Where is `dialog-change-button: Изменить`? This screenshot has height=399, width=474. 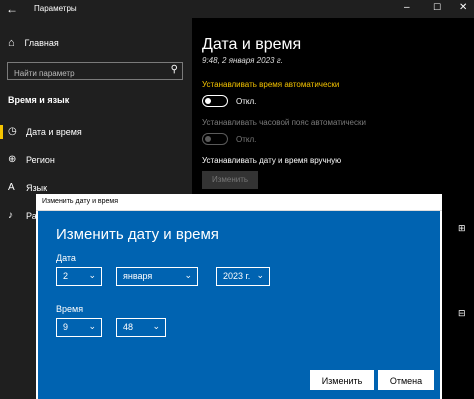
dialog-change-button: Изменить is located at coordinates (342, 380).